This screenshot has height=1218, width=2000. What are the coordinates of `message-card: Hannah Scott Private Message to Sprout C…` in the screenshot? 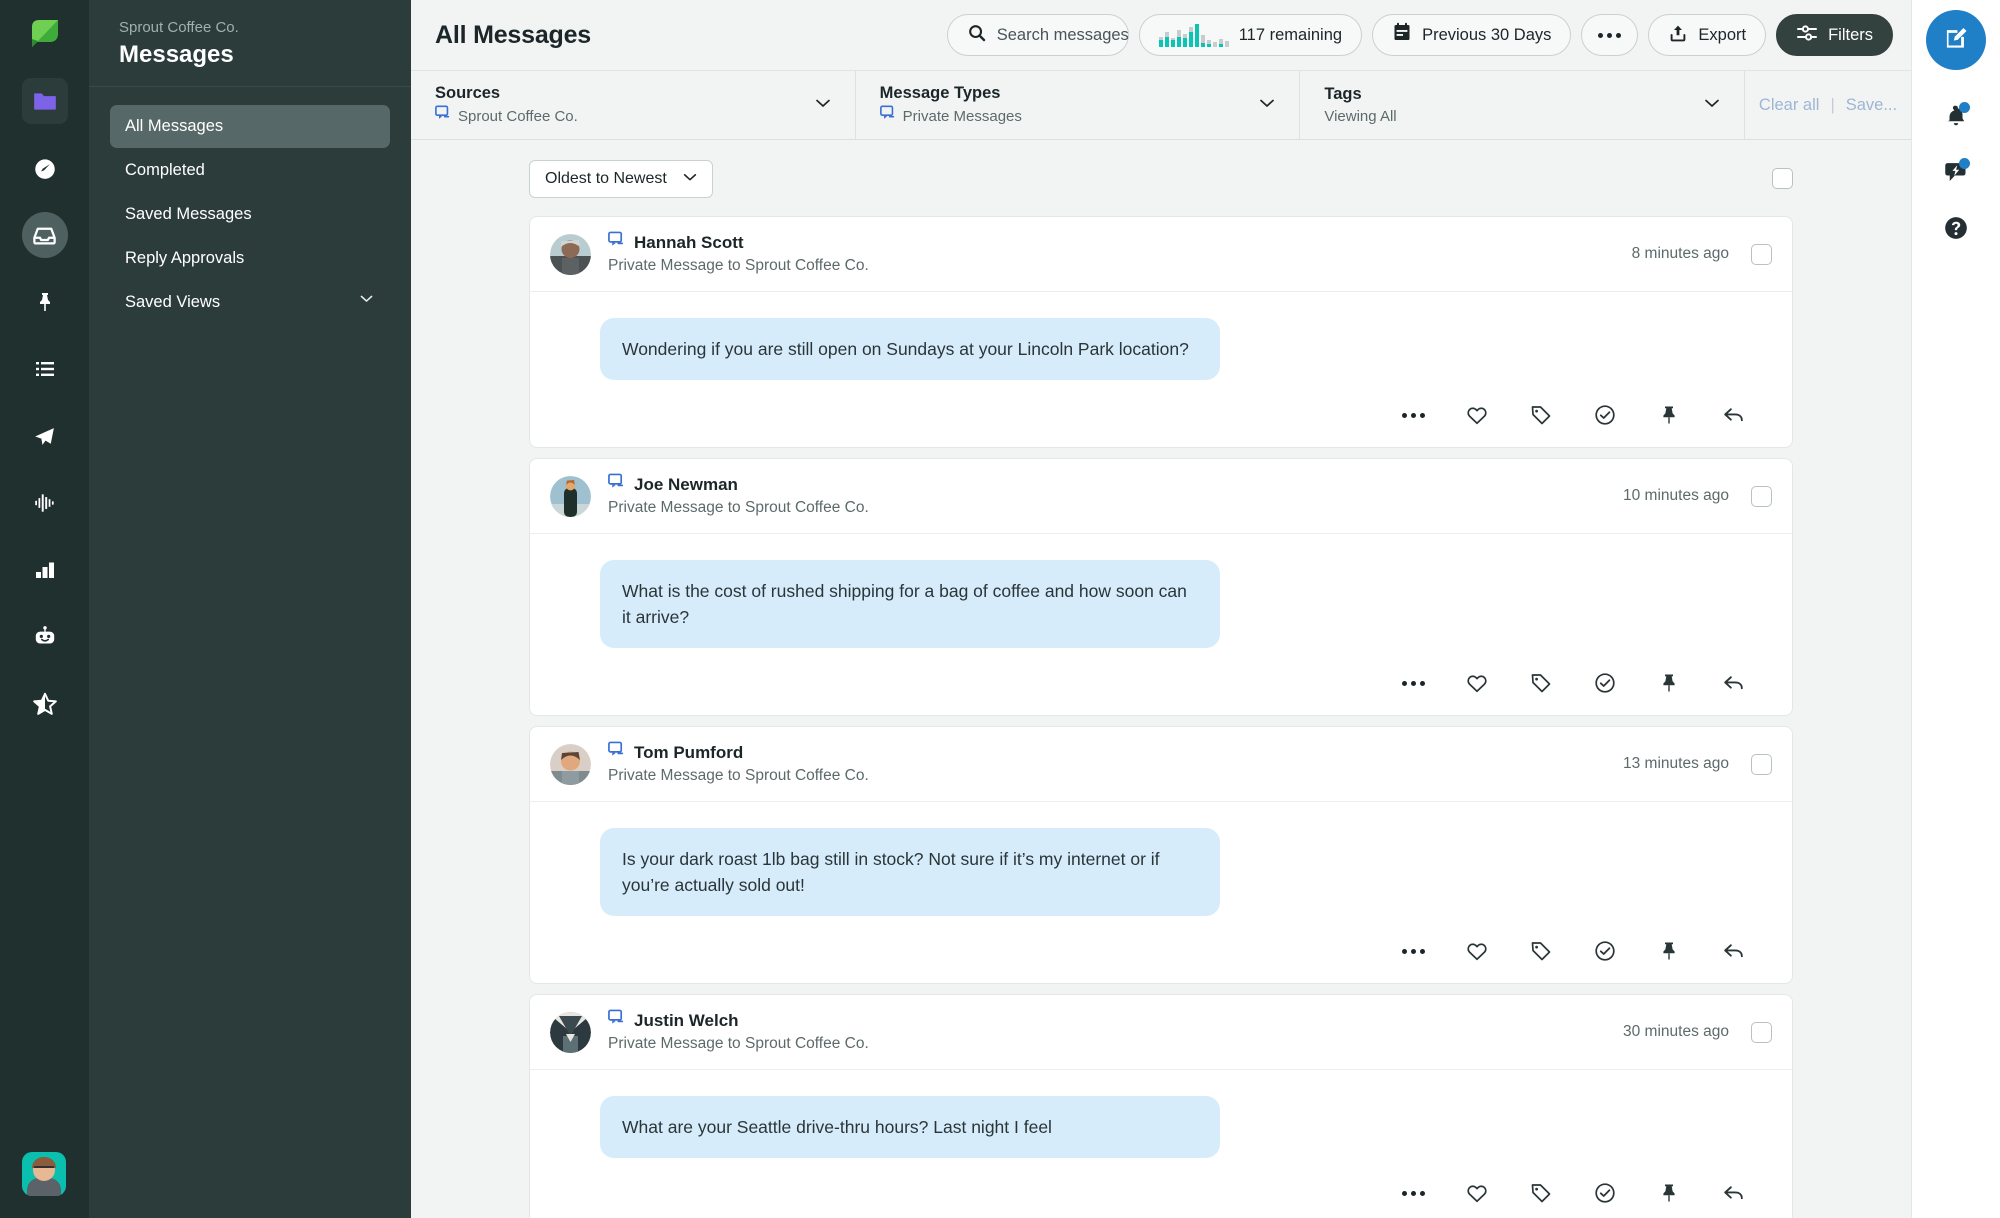 It's located at (1161, 332).